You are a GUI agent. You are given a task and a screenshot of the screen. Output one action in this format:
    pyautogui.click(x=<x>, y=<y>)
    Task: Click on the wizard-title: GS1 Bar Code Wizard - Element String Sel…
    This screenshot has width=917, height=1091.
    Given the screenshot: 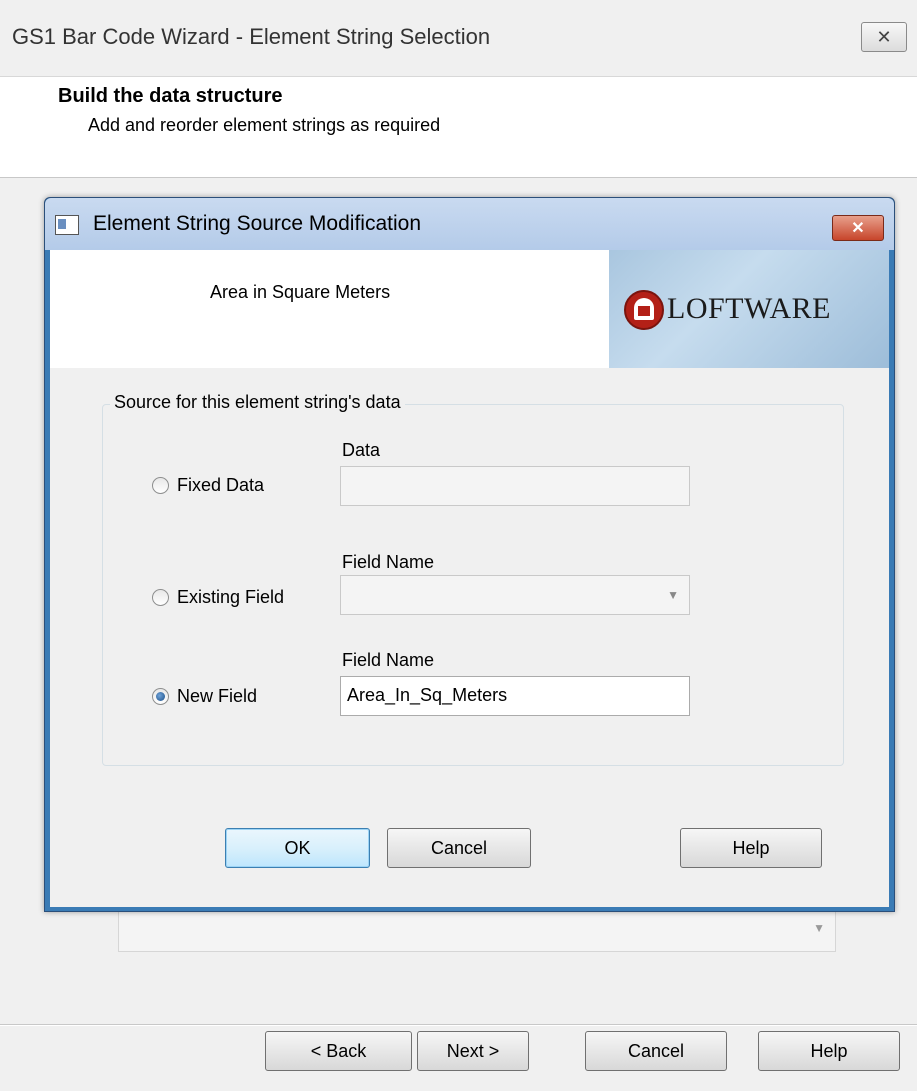 What is the action you would take?
    pyautogui.click(x=251, y=36)
    